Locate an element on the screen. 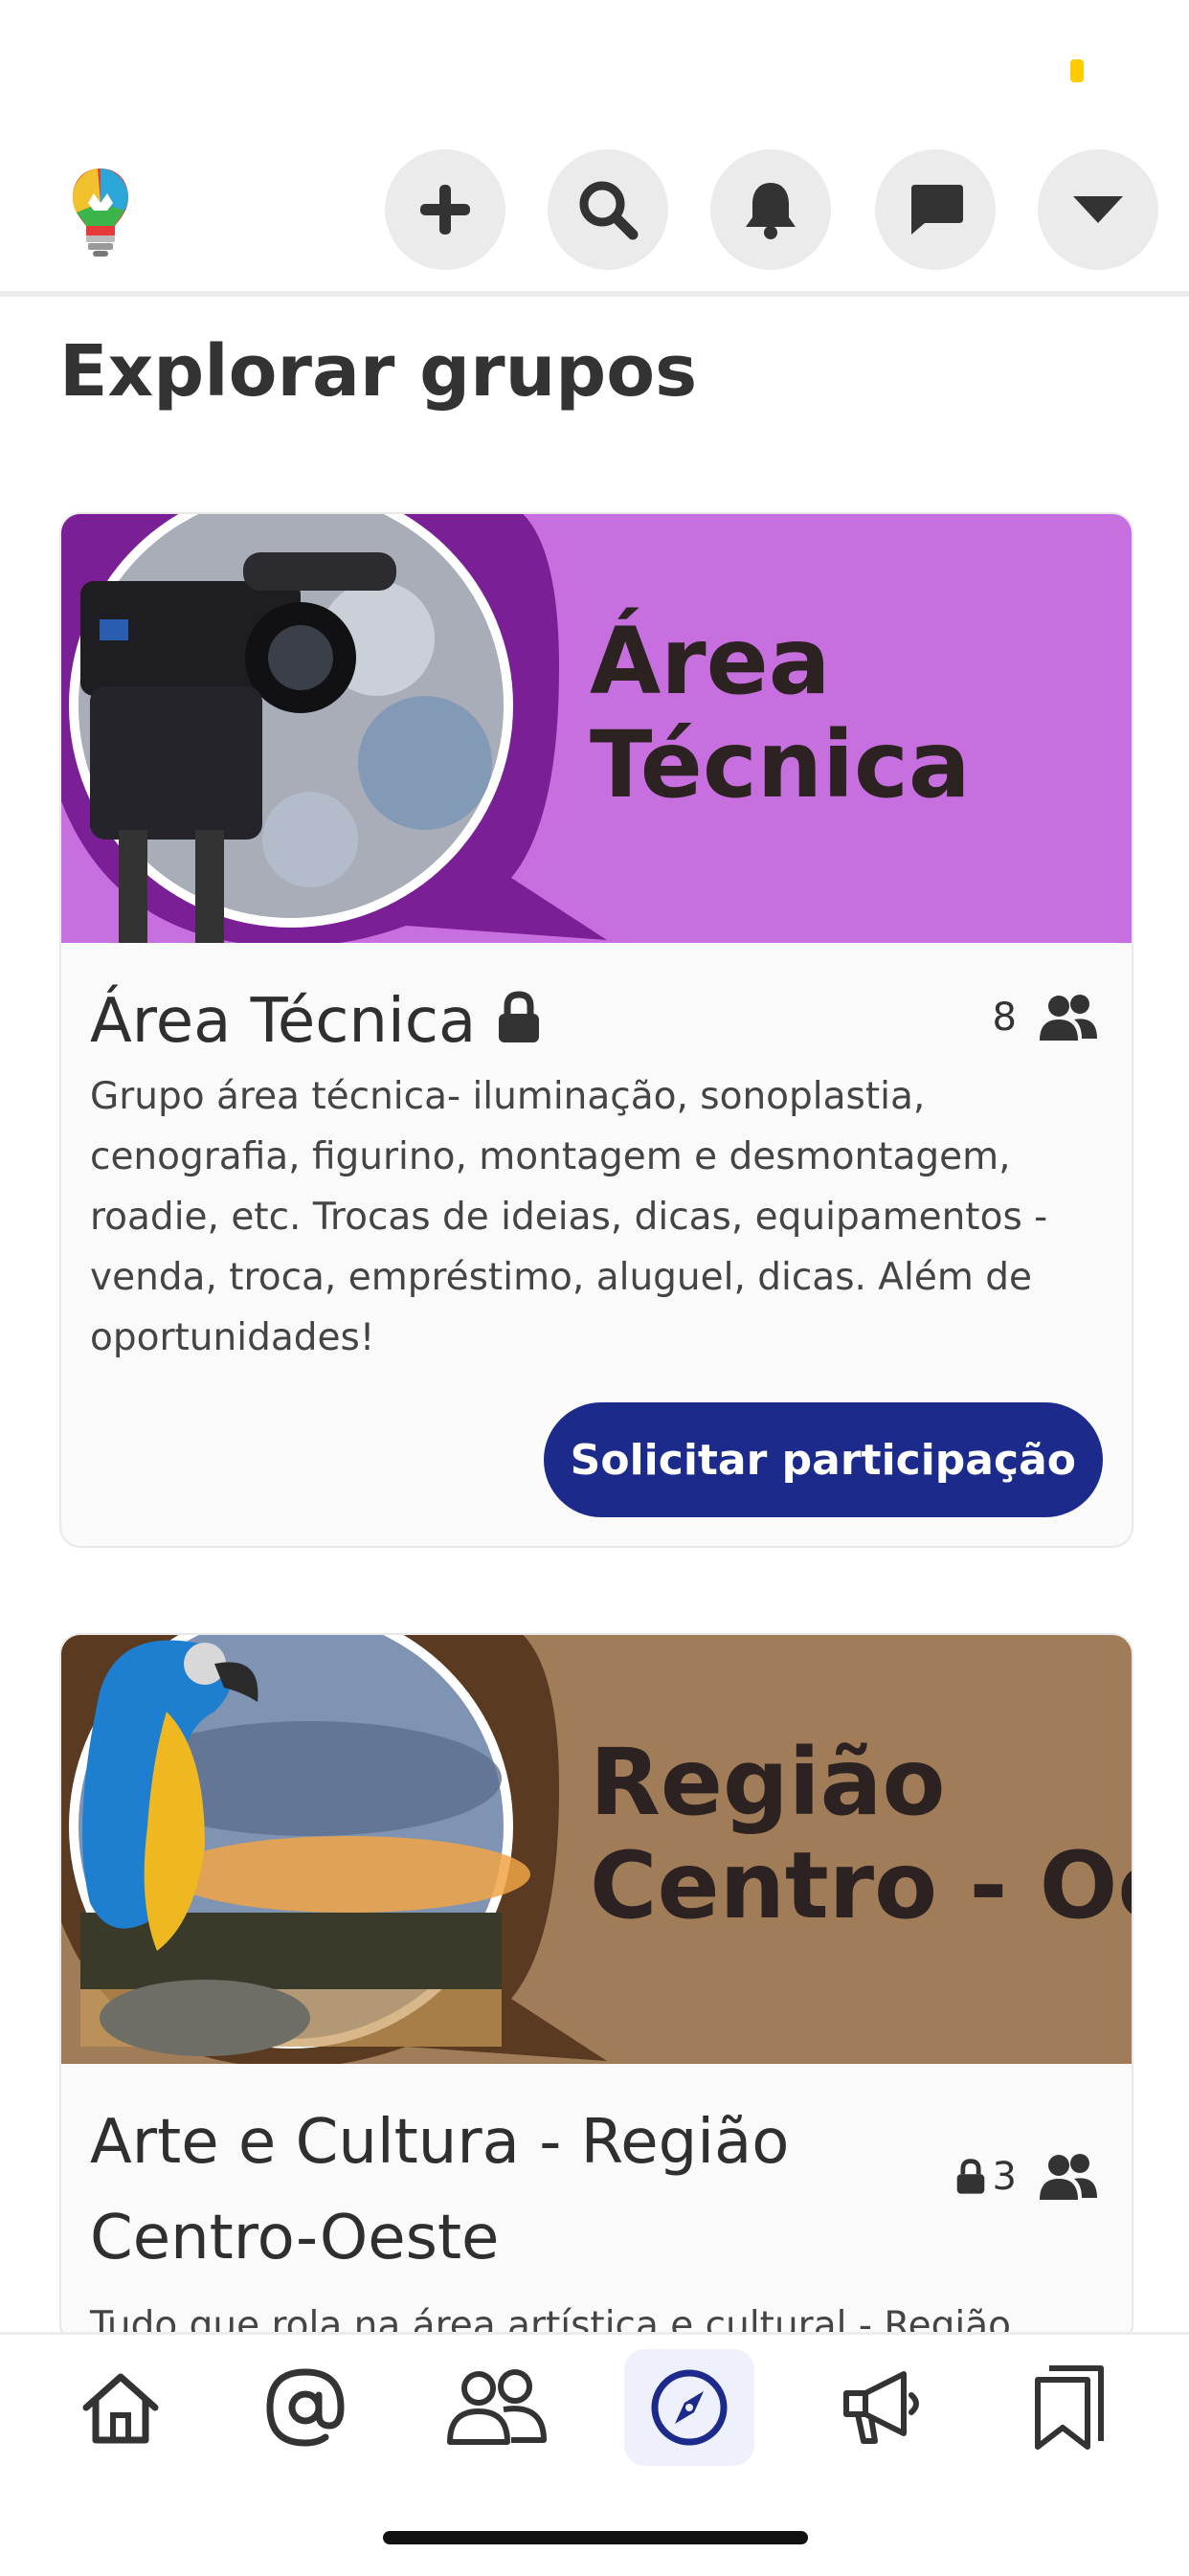 The width and height of the screenshot is (1189, 2576). tab-saved is located at coordinates (1068, 2408).